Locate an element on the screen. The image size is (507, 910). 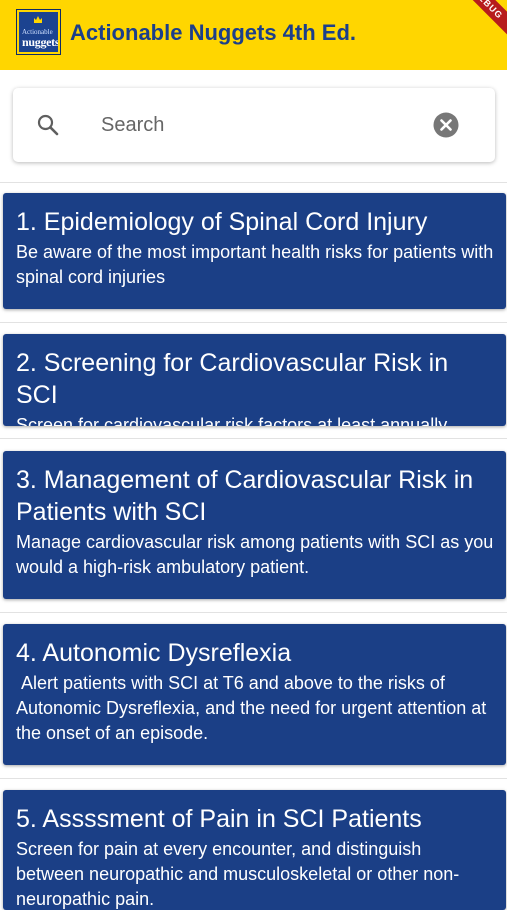
logo-line-2: nuggets is located at coordinates (41, 42).